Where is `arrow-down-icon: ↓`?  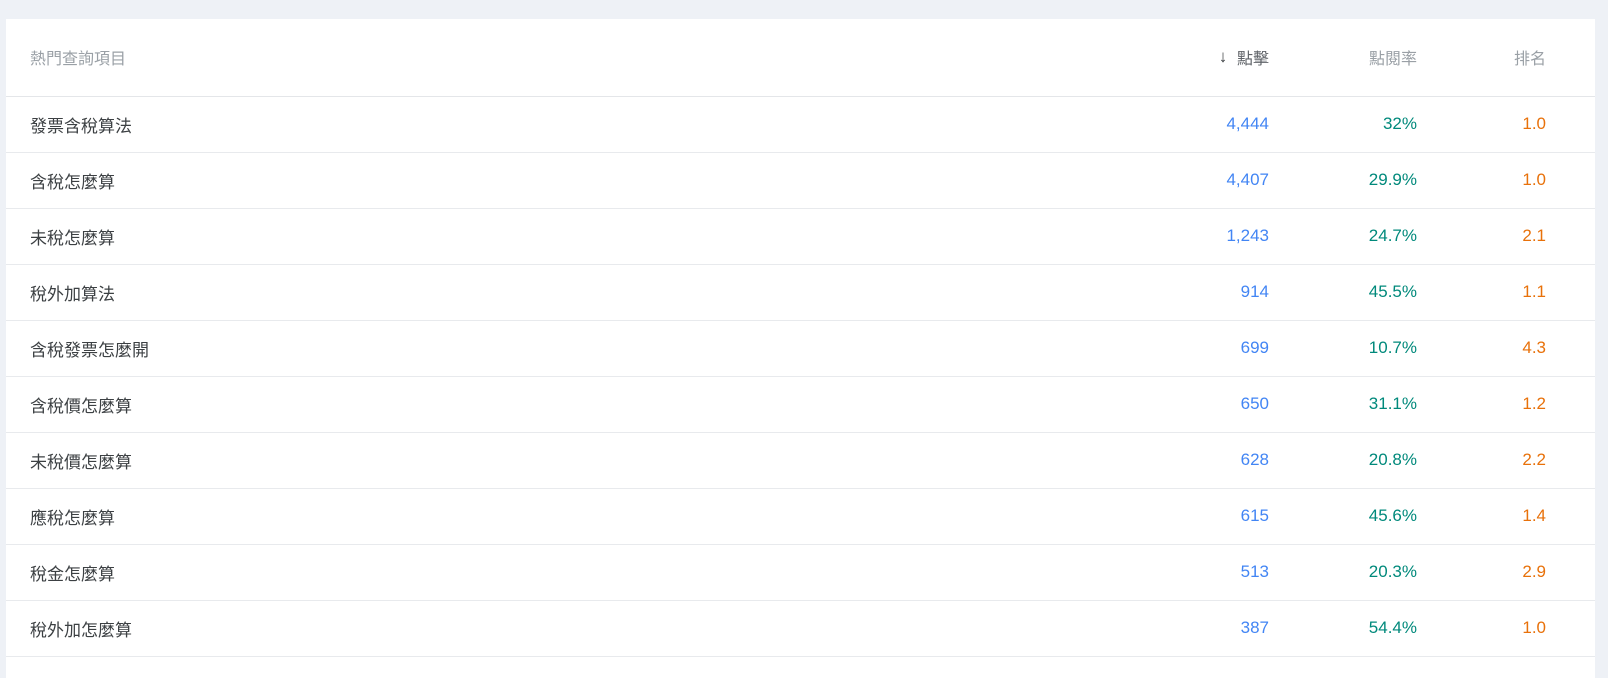
arrow-down-icon: ↓ is located at coordinates (1223, 57).